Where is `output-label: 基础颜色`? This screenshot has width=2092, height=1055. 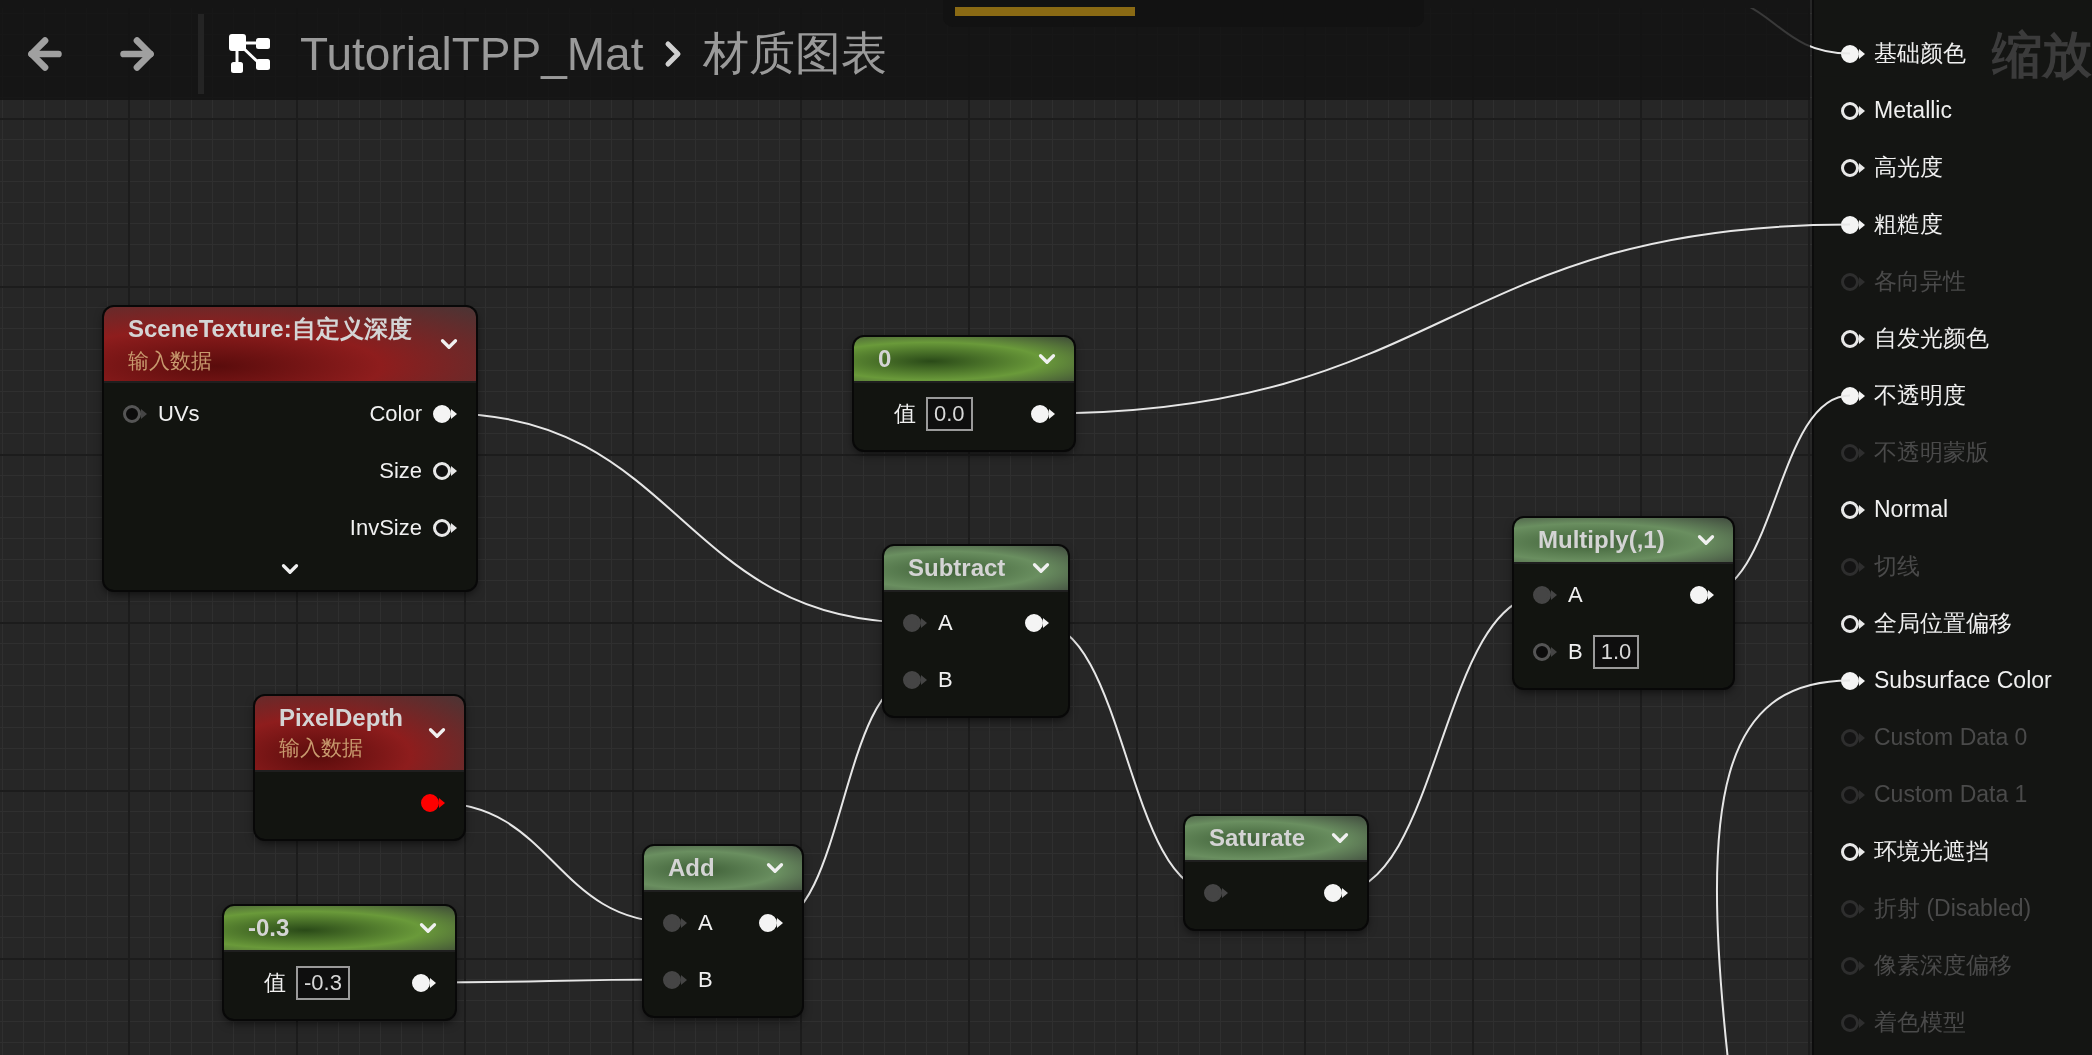 output-label: 基础颜色 is located at coordinates (1920, 53).